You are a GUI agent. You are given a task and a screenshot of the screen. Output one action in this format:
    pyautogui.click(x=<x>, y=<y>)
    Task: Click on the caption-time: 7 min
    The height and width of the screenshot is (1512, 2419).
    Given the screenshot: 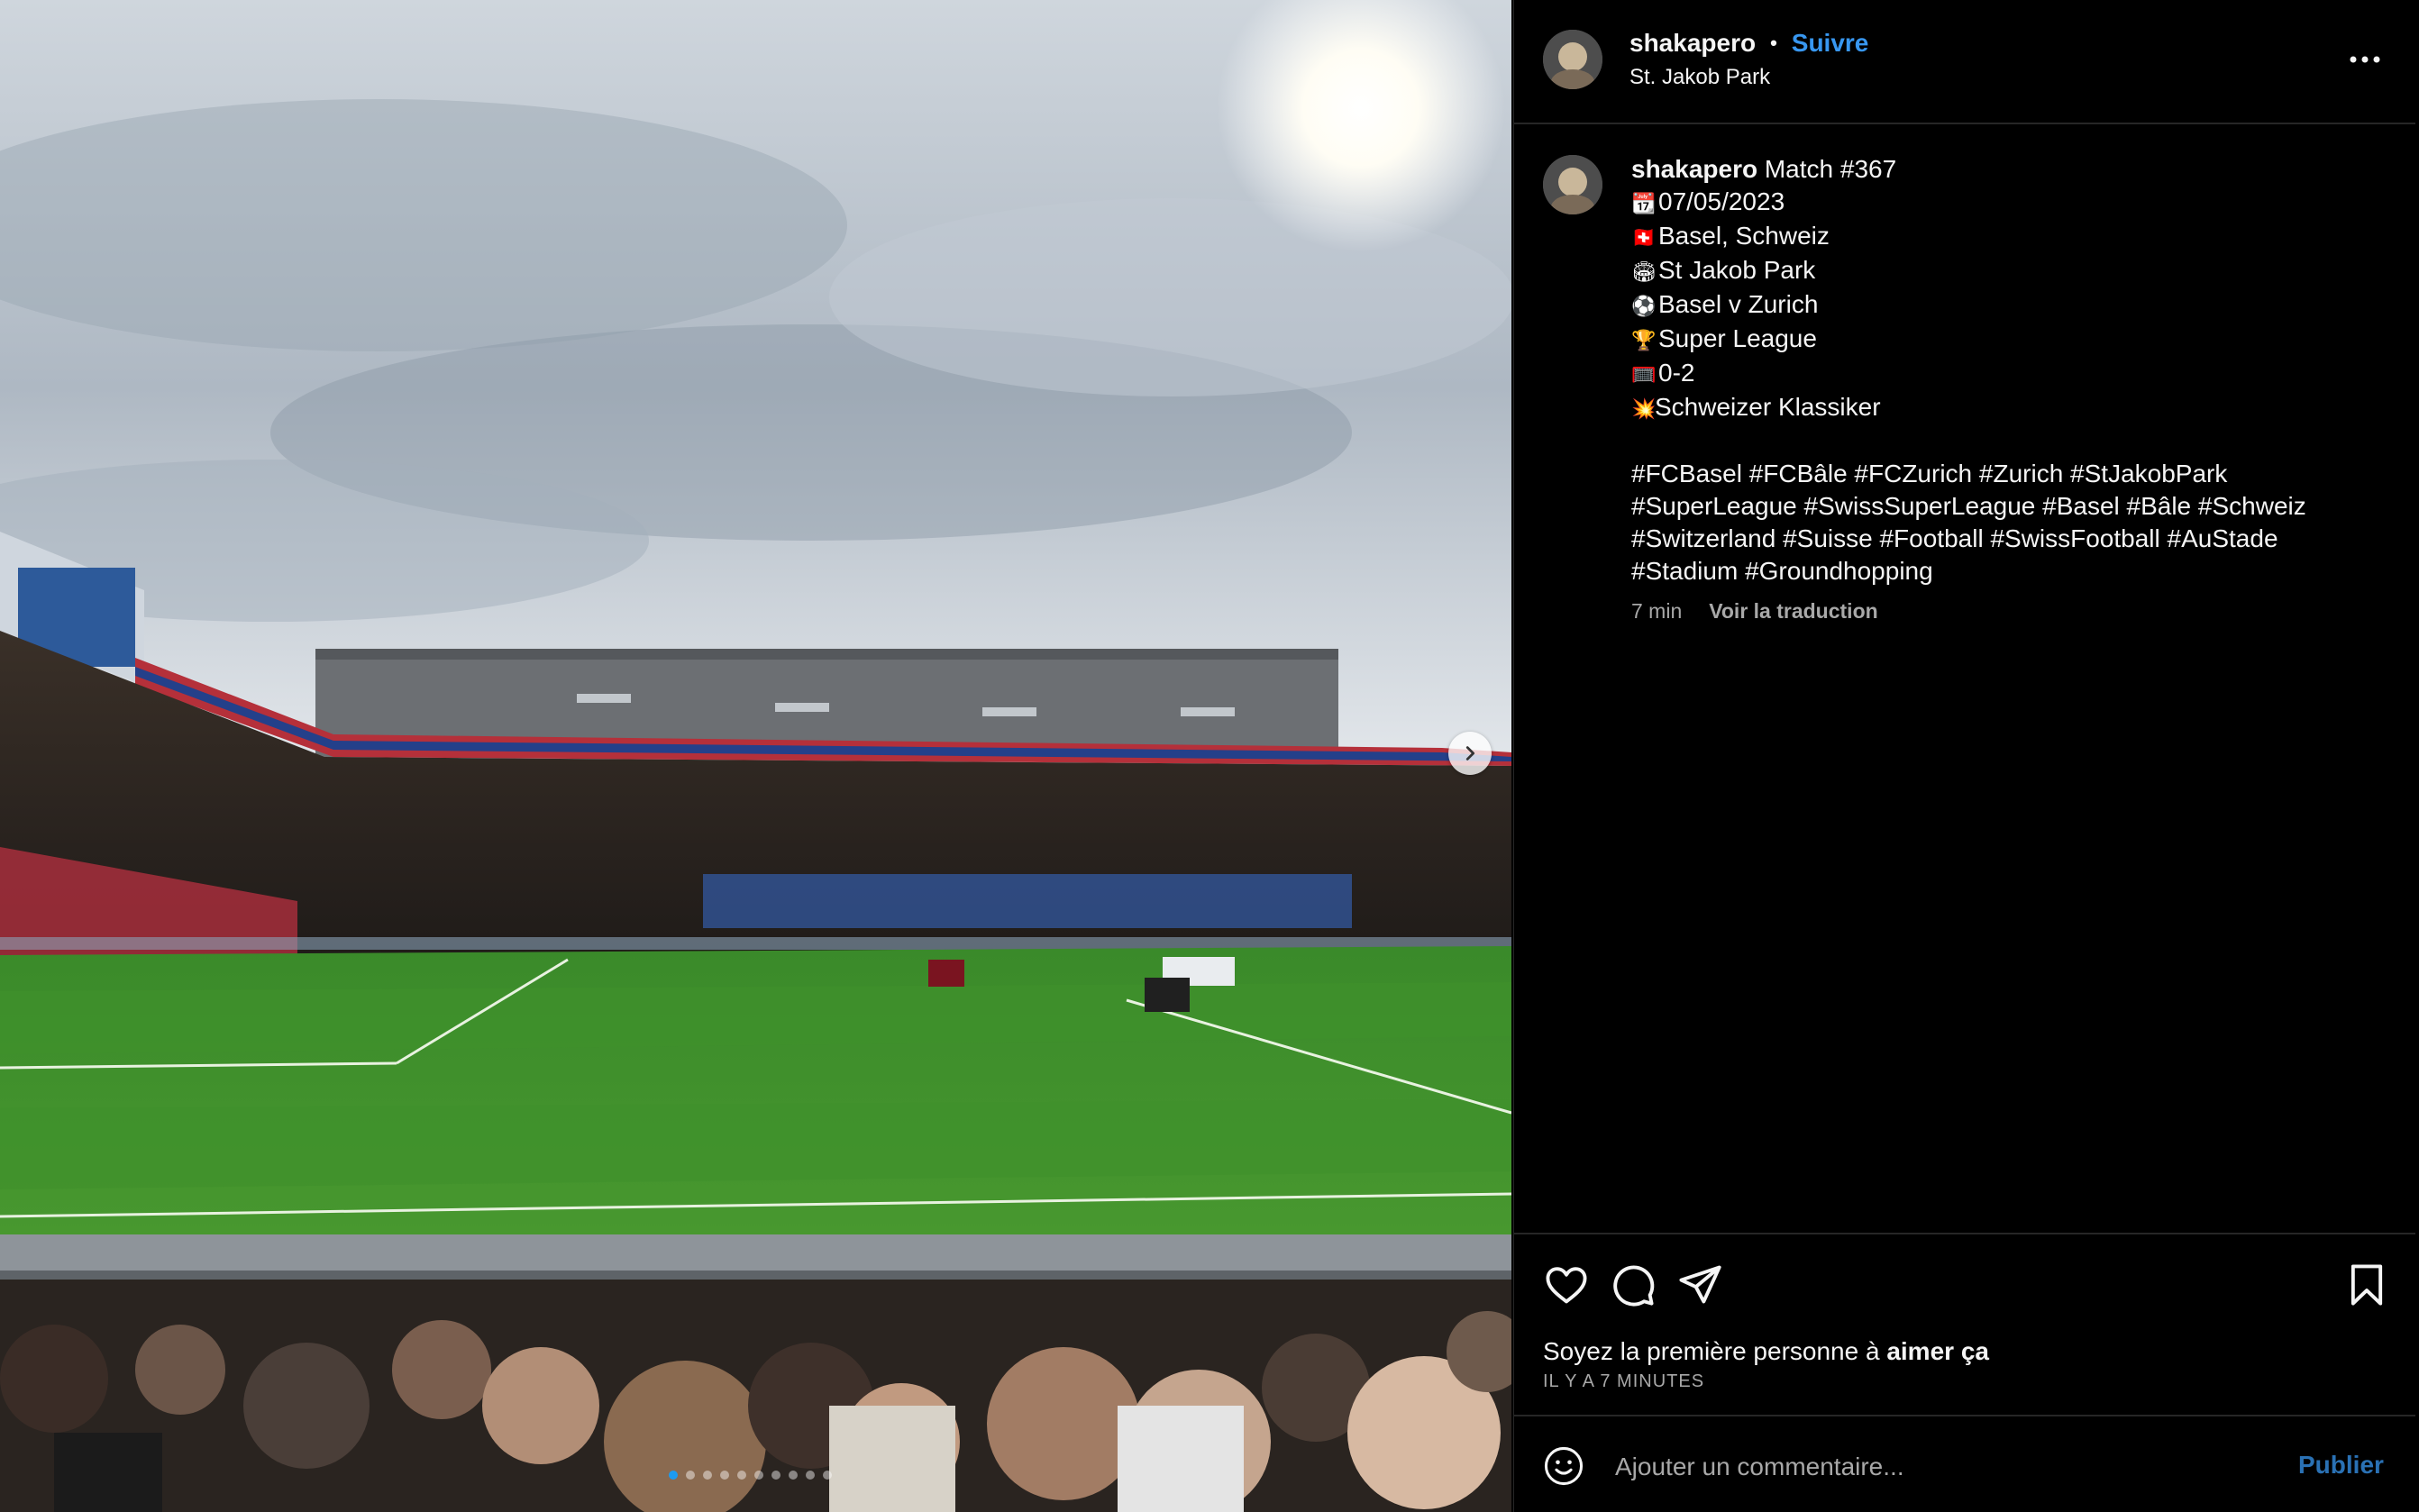 What is the action you would take?
    pyautogui.click(x=1657, y=611)
    